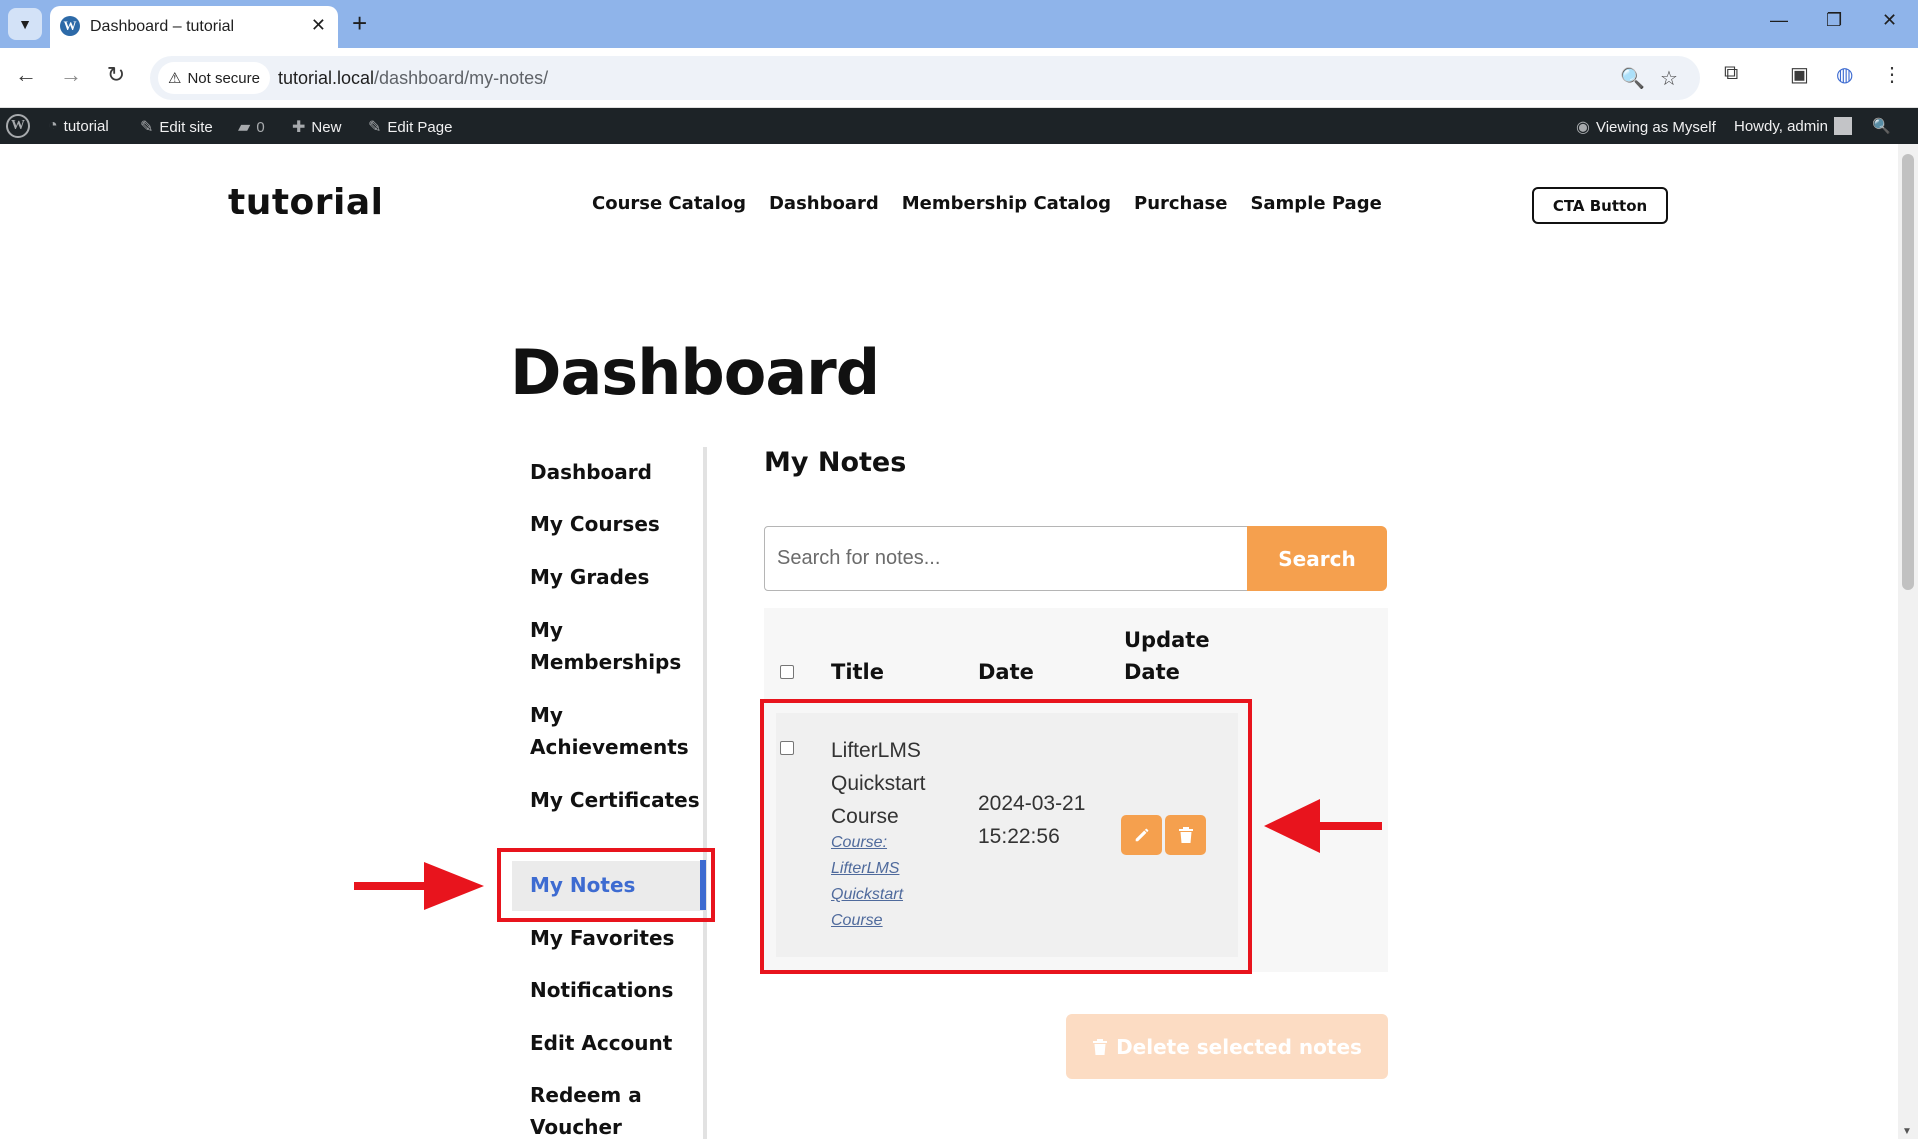 The image size is (1918, 1143). Describe the element at coordinates (615, 938) in the screenshot. I see `sidebar-item-my-favorites: My Favorites` at that location.